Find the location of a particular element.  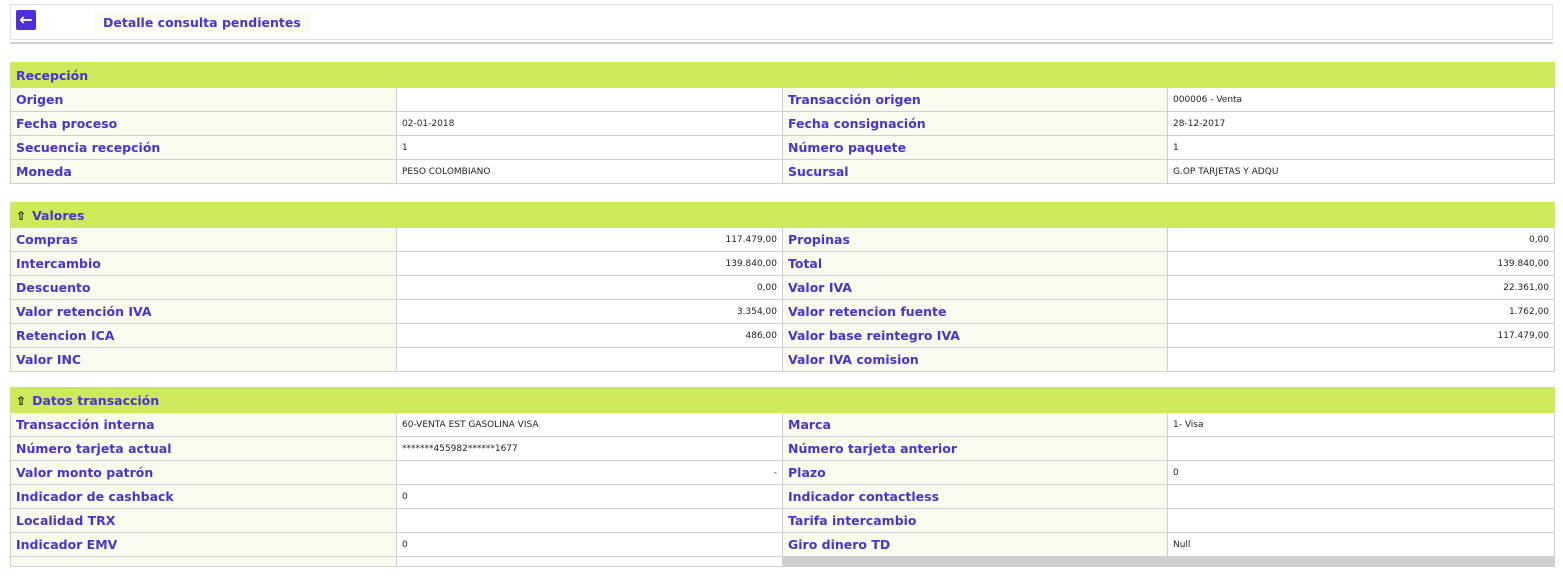

field-label: Sucursal is located at coordinates (975, 171).